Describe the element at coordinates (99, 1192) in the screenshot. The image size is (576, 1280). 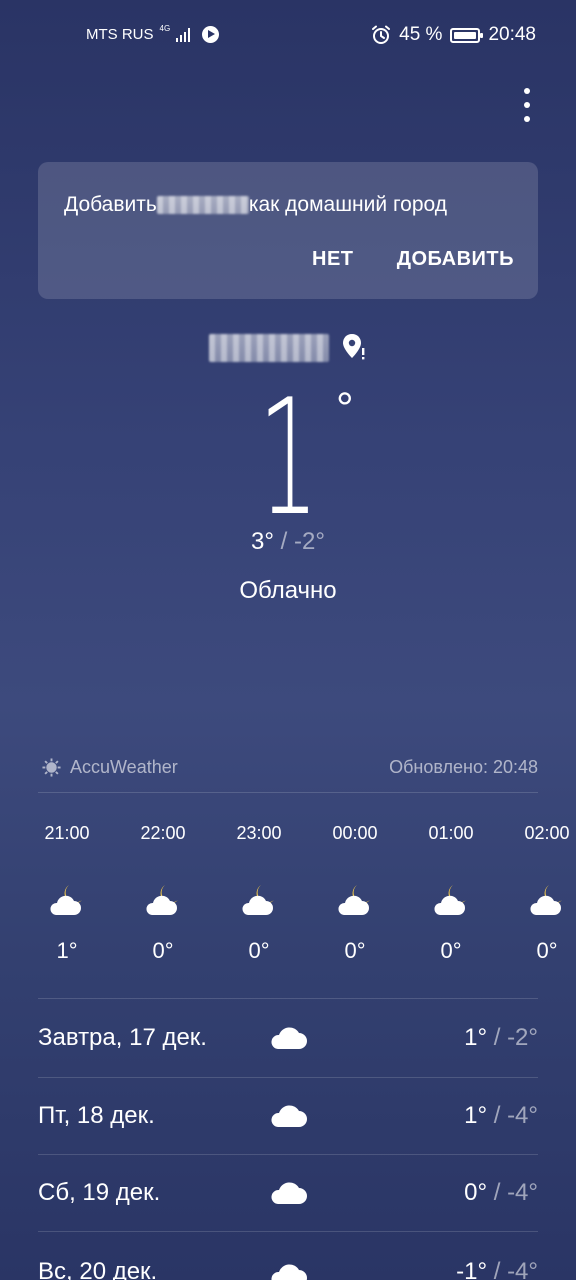
I see `daily-date: Сб, 19 дек.` at that location.